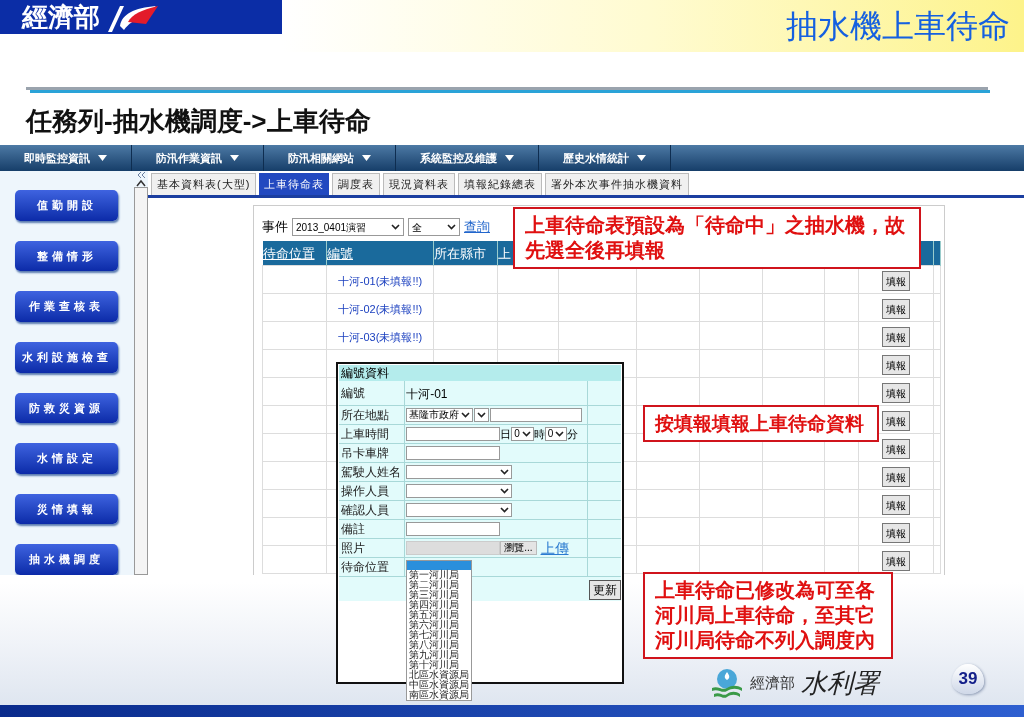  What do you see at coordinates (275, 227) in the screenshot?
I see `filter-label: 事件` at bounding box center [275, 227].